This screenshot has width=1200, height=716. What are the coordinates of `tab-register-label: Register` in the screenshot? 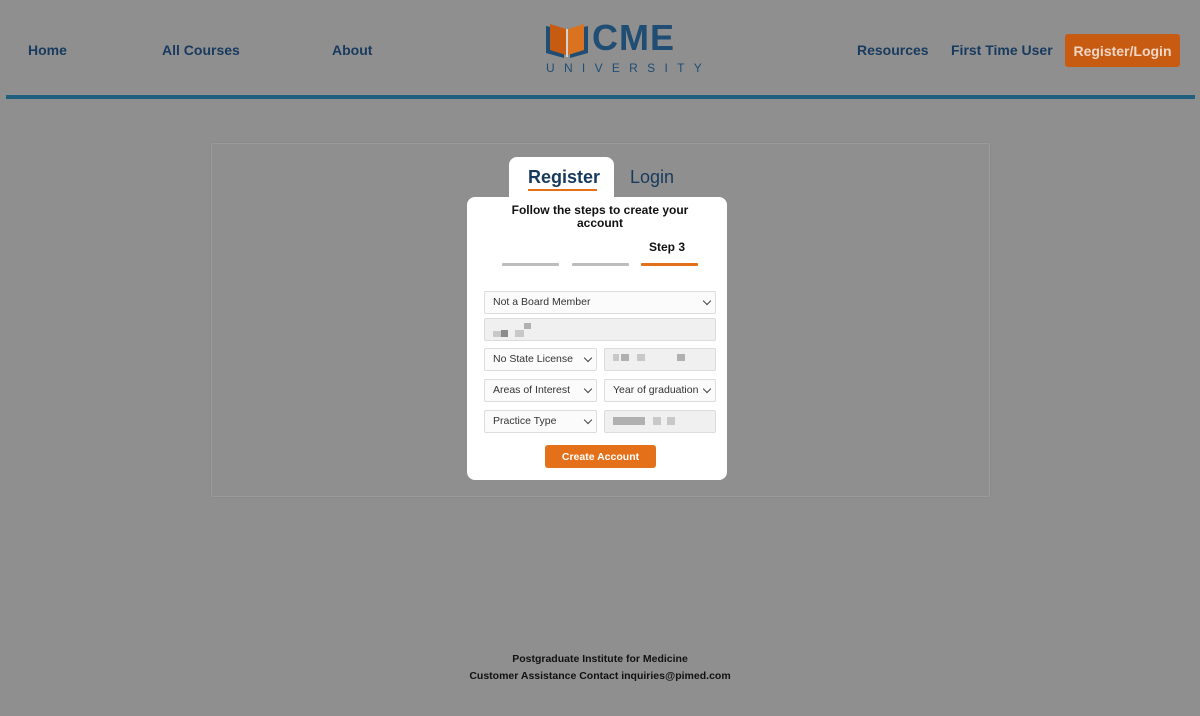 It's located at (564, 177).